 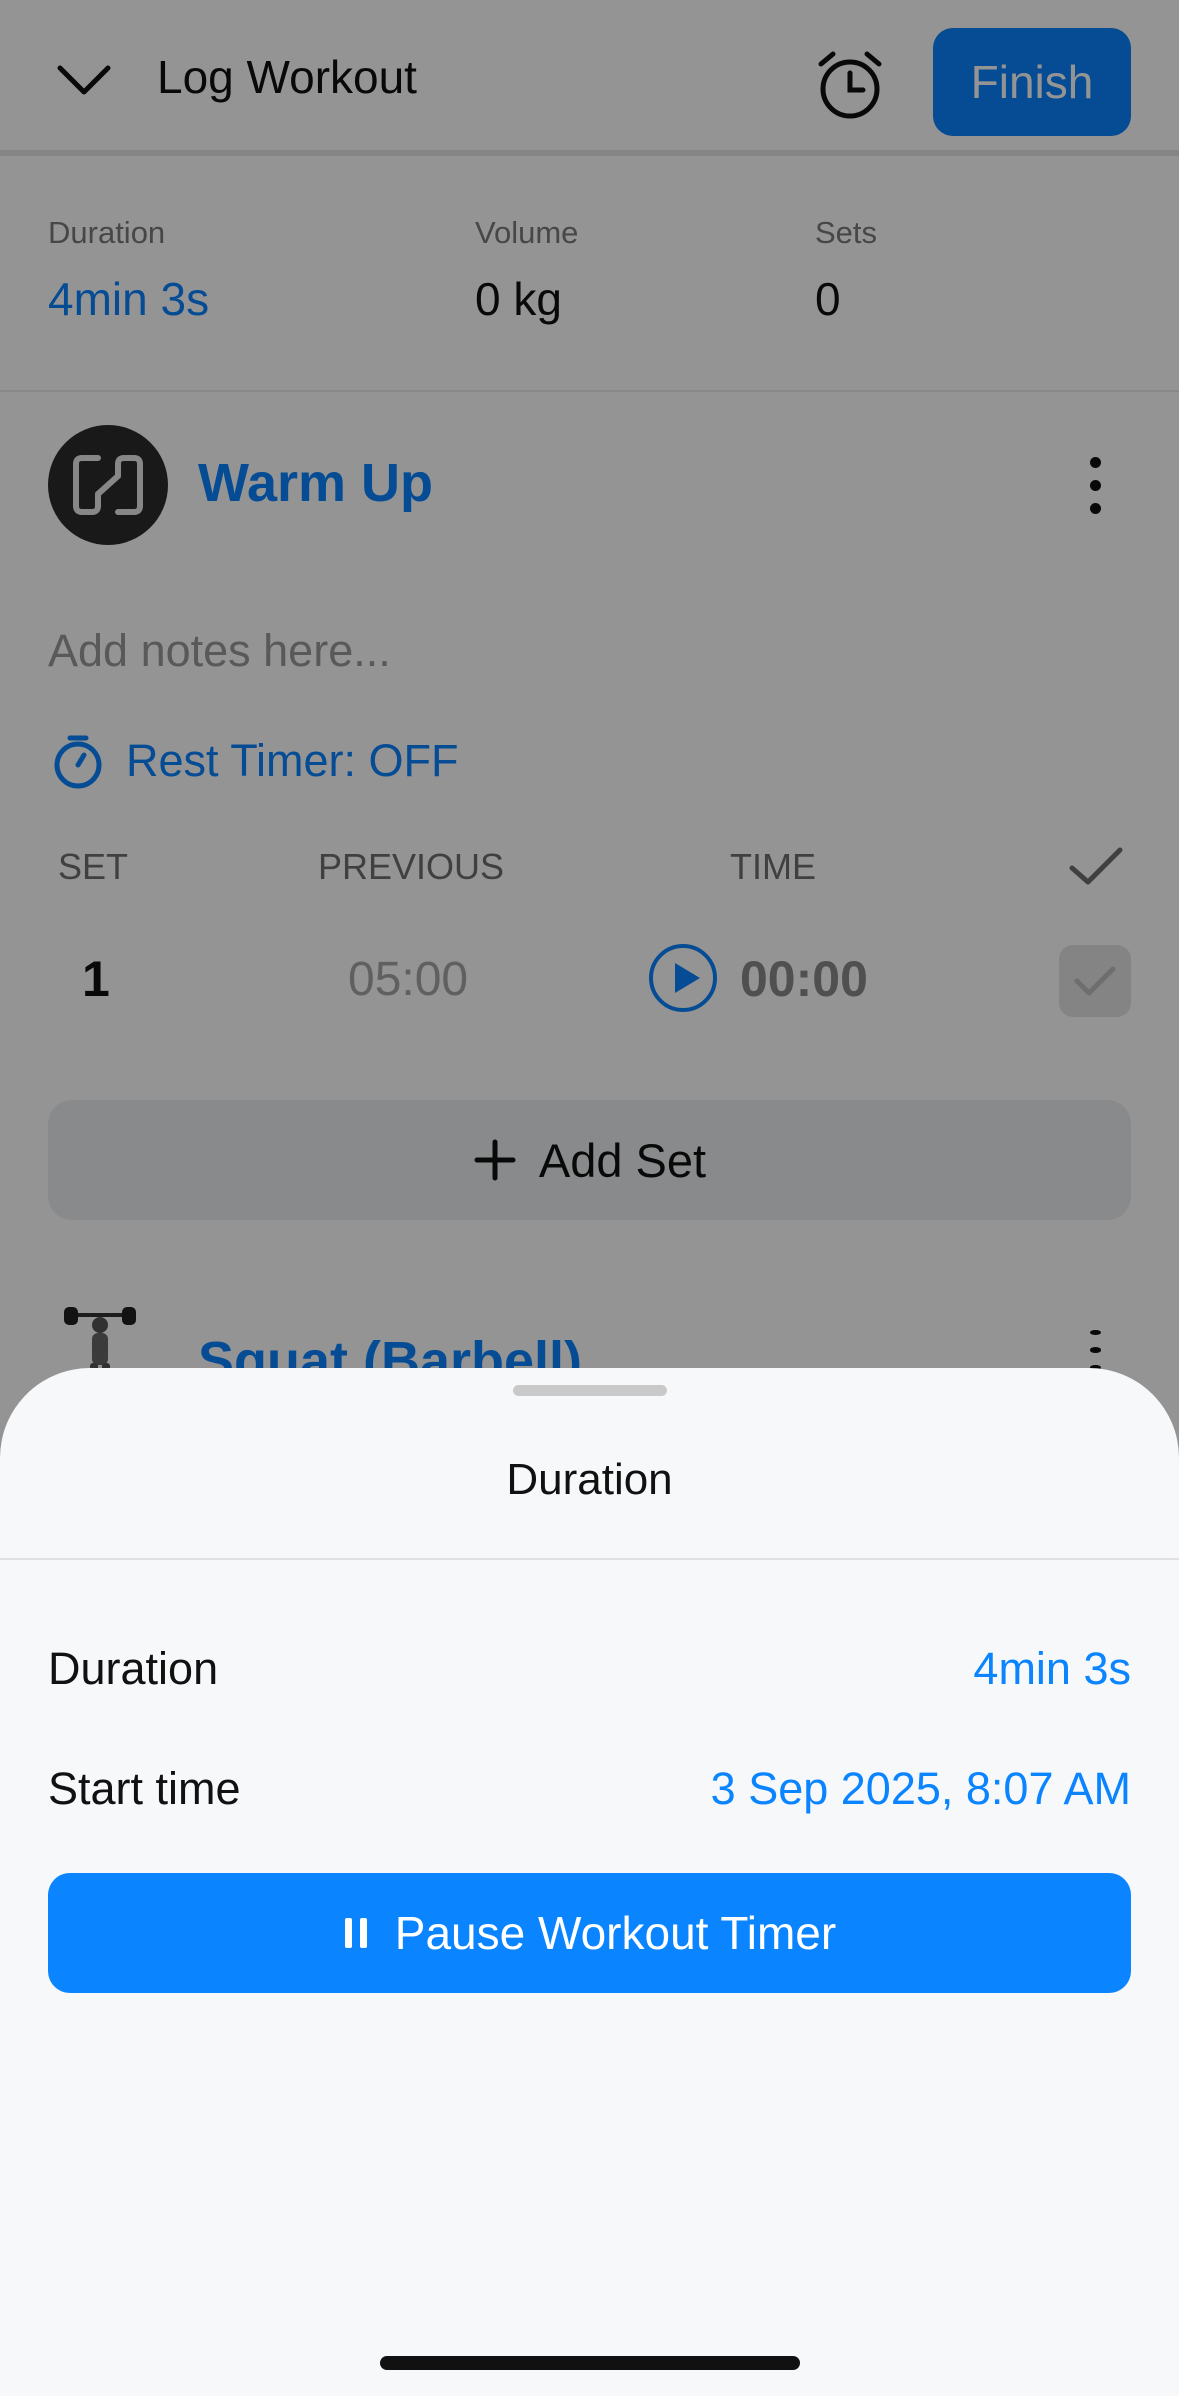 I want to click on sheet-start-time-label: Start time, so click(x=144, y=1788).